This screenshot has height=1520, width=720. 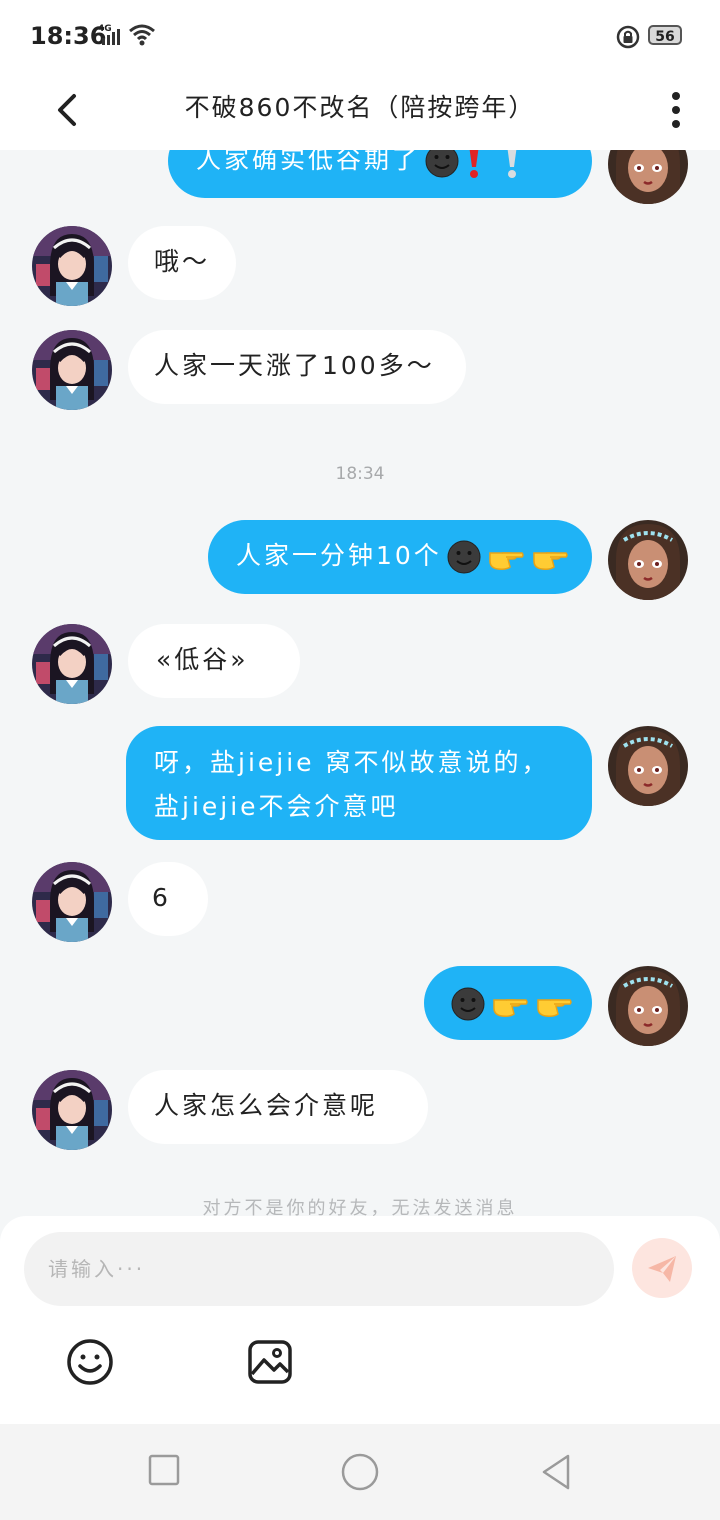 I want to click on message-bubble-outgoing, so click(x=508, y=1003).